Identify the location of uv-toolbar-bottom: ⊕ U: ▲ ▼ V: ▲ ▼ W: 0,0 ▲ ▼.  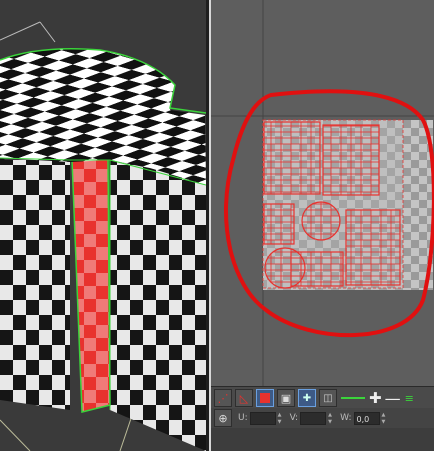
(322, 418).